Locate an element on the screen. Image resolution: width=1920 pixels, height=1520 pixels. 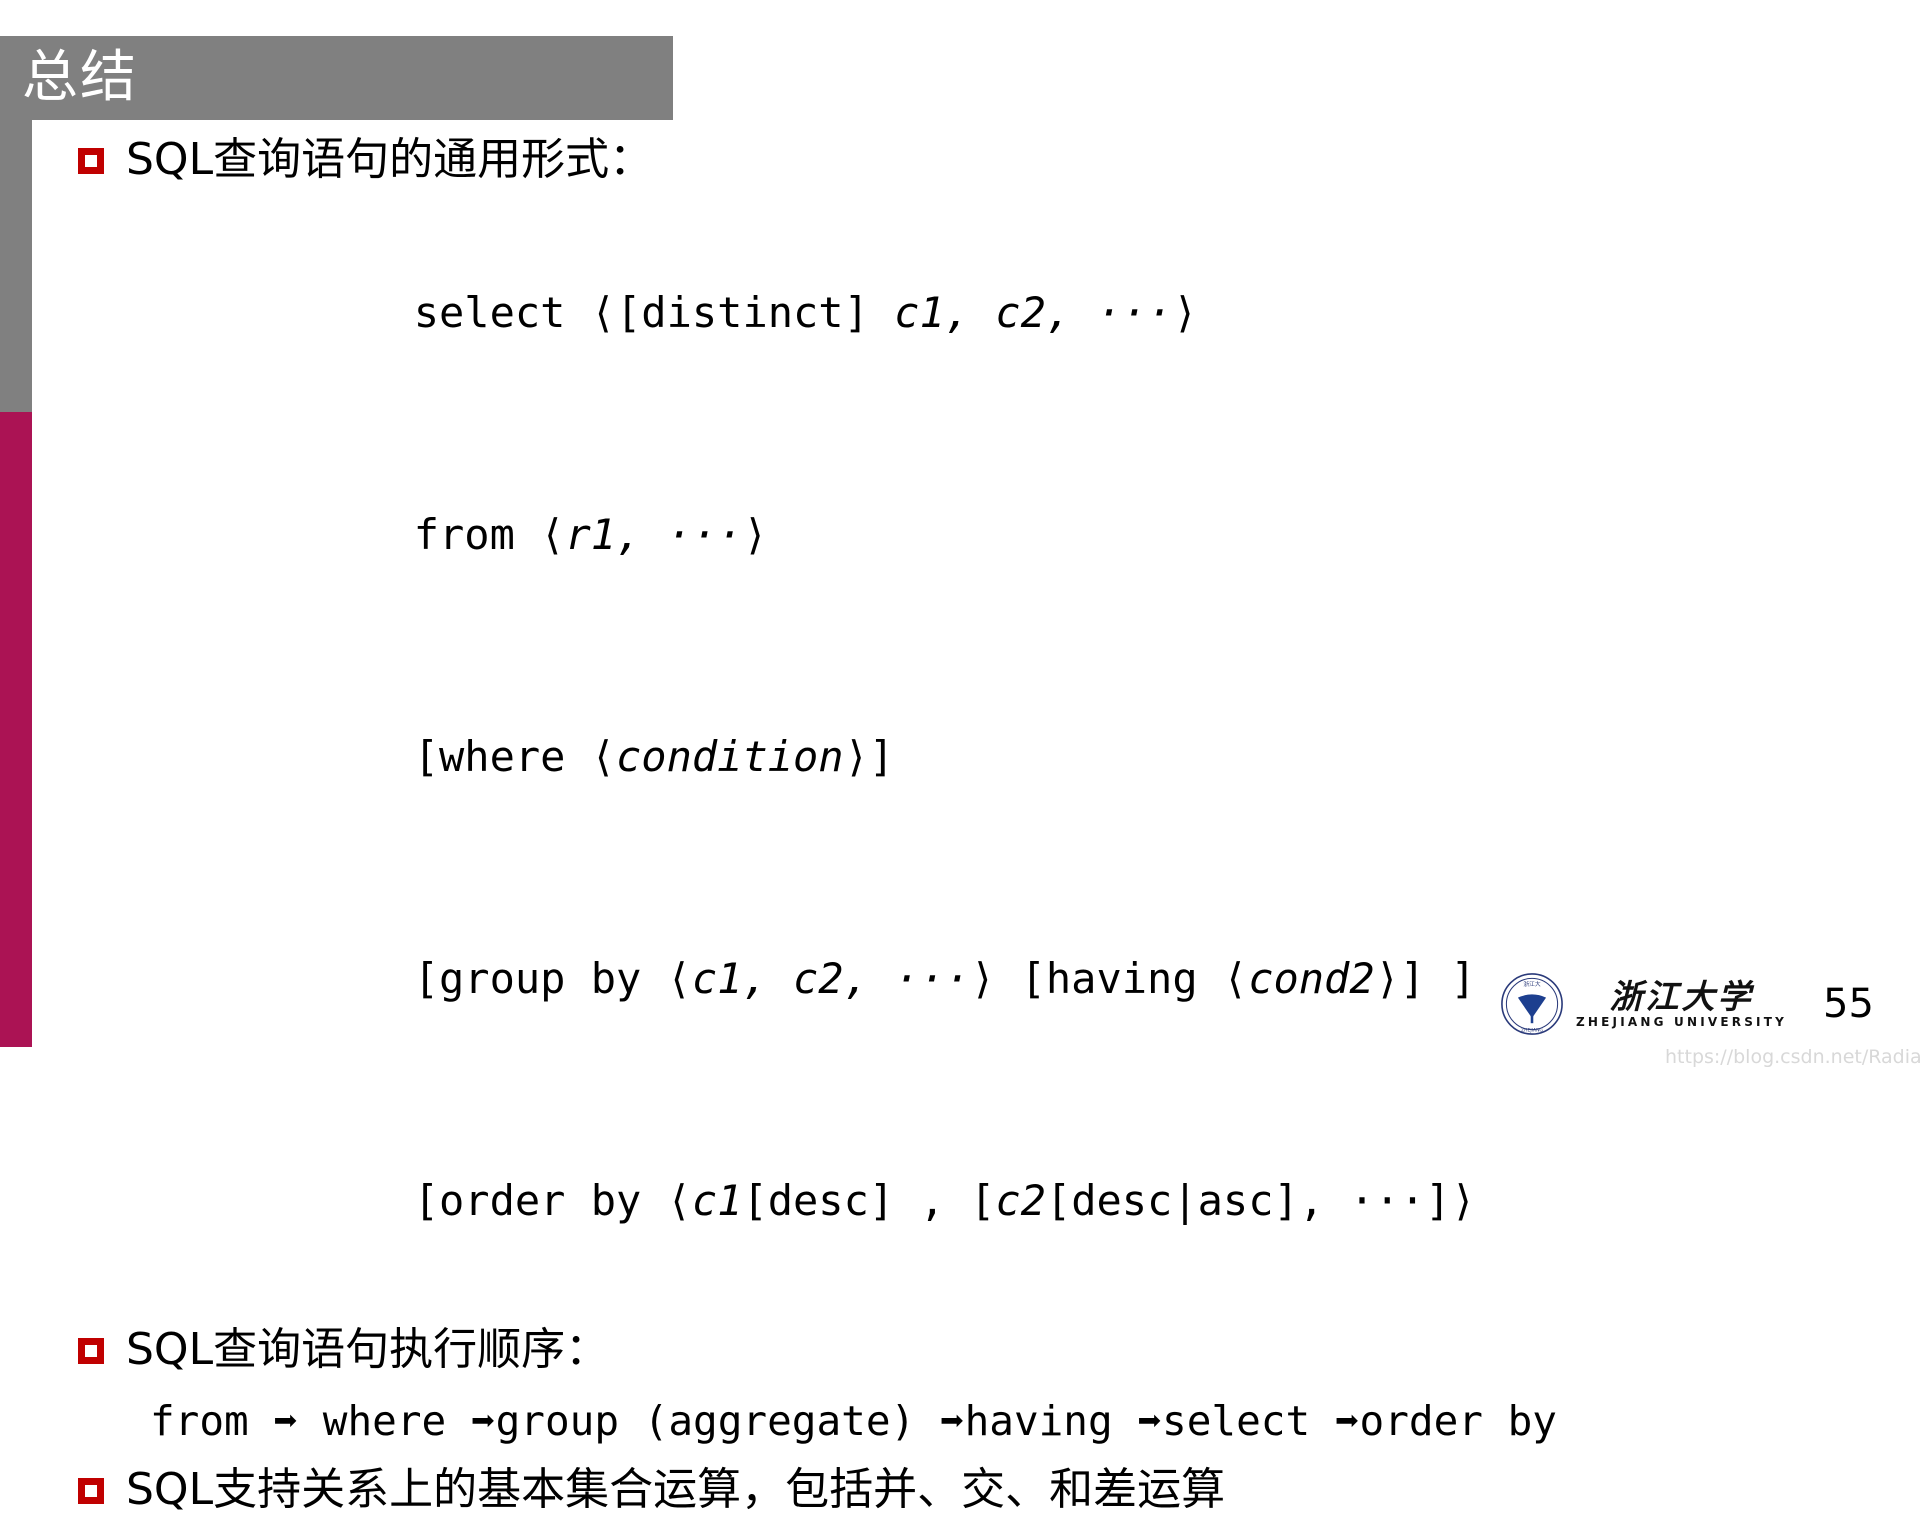
page-title: 总结 is located at coordinates (80, 77).